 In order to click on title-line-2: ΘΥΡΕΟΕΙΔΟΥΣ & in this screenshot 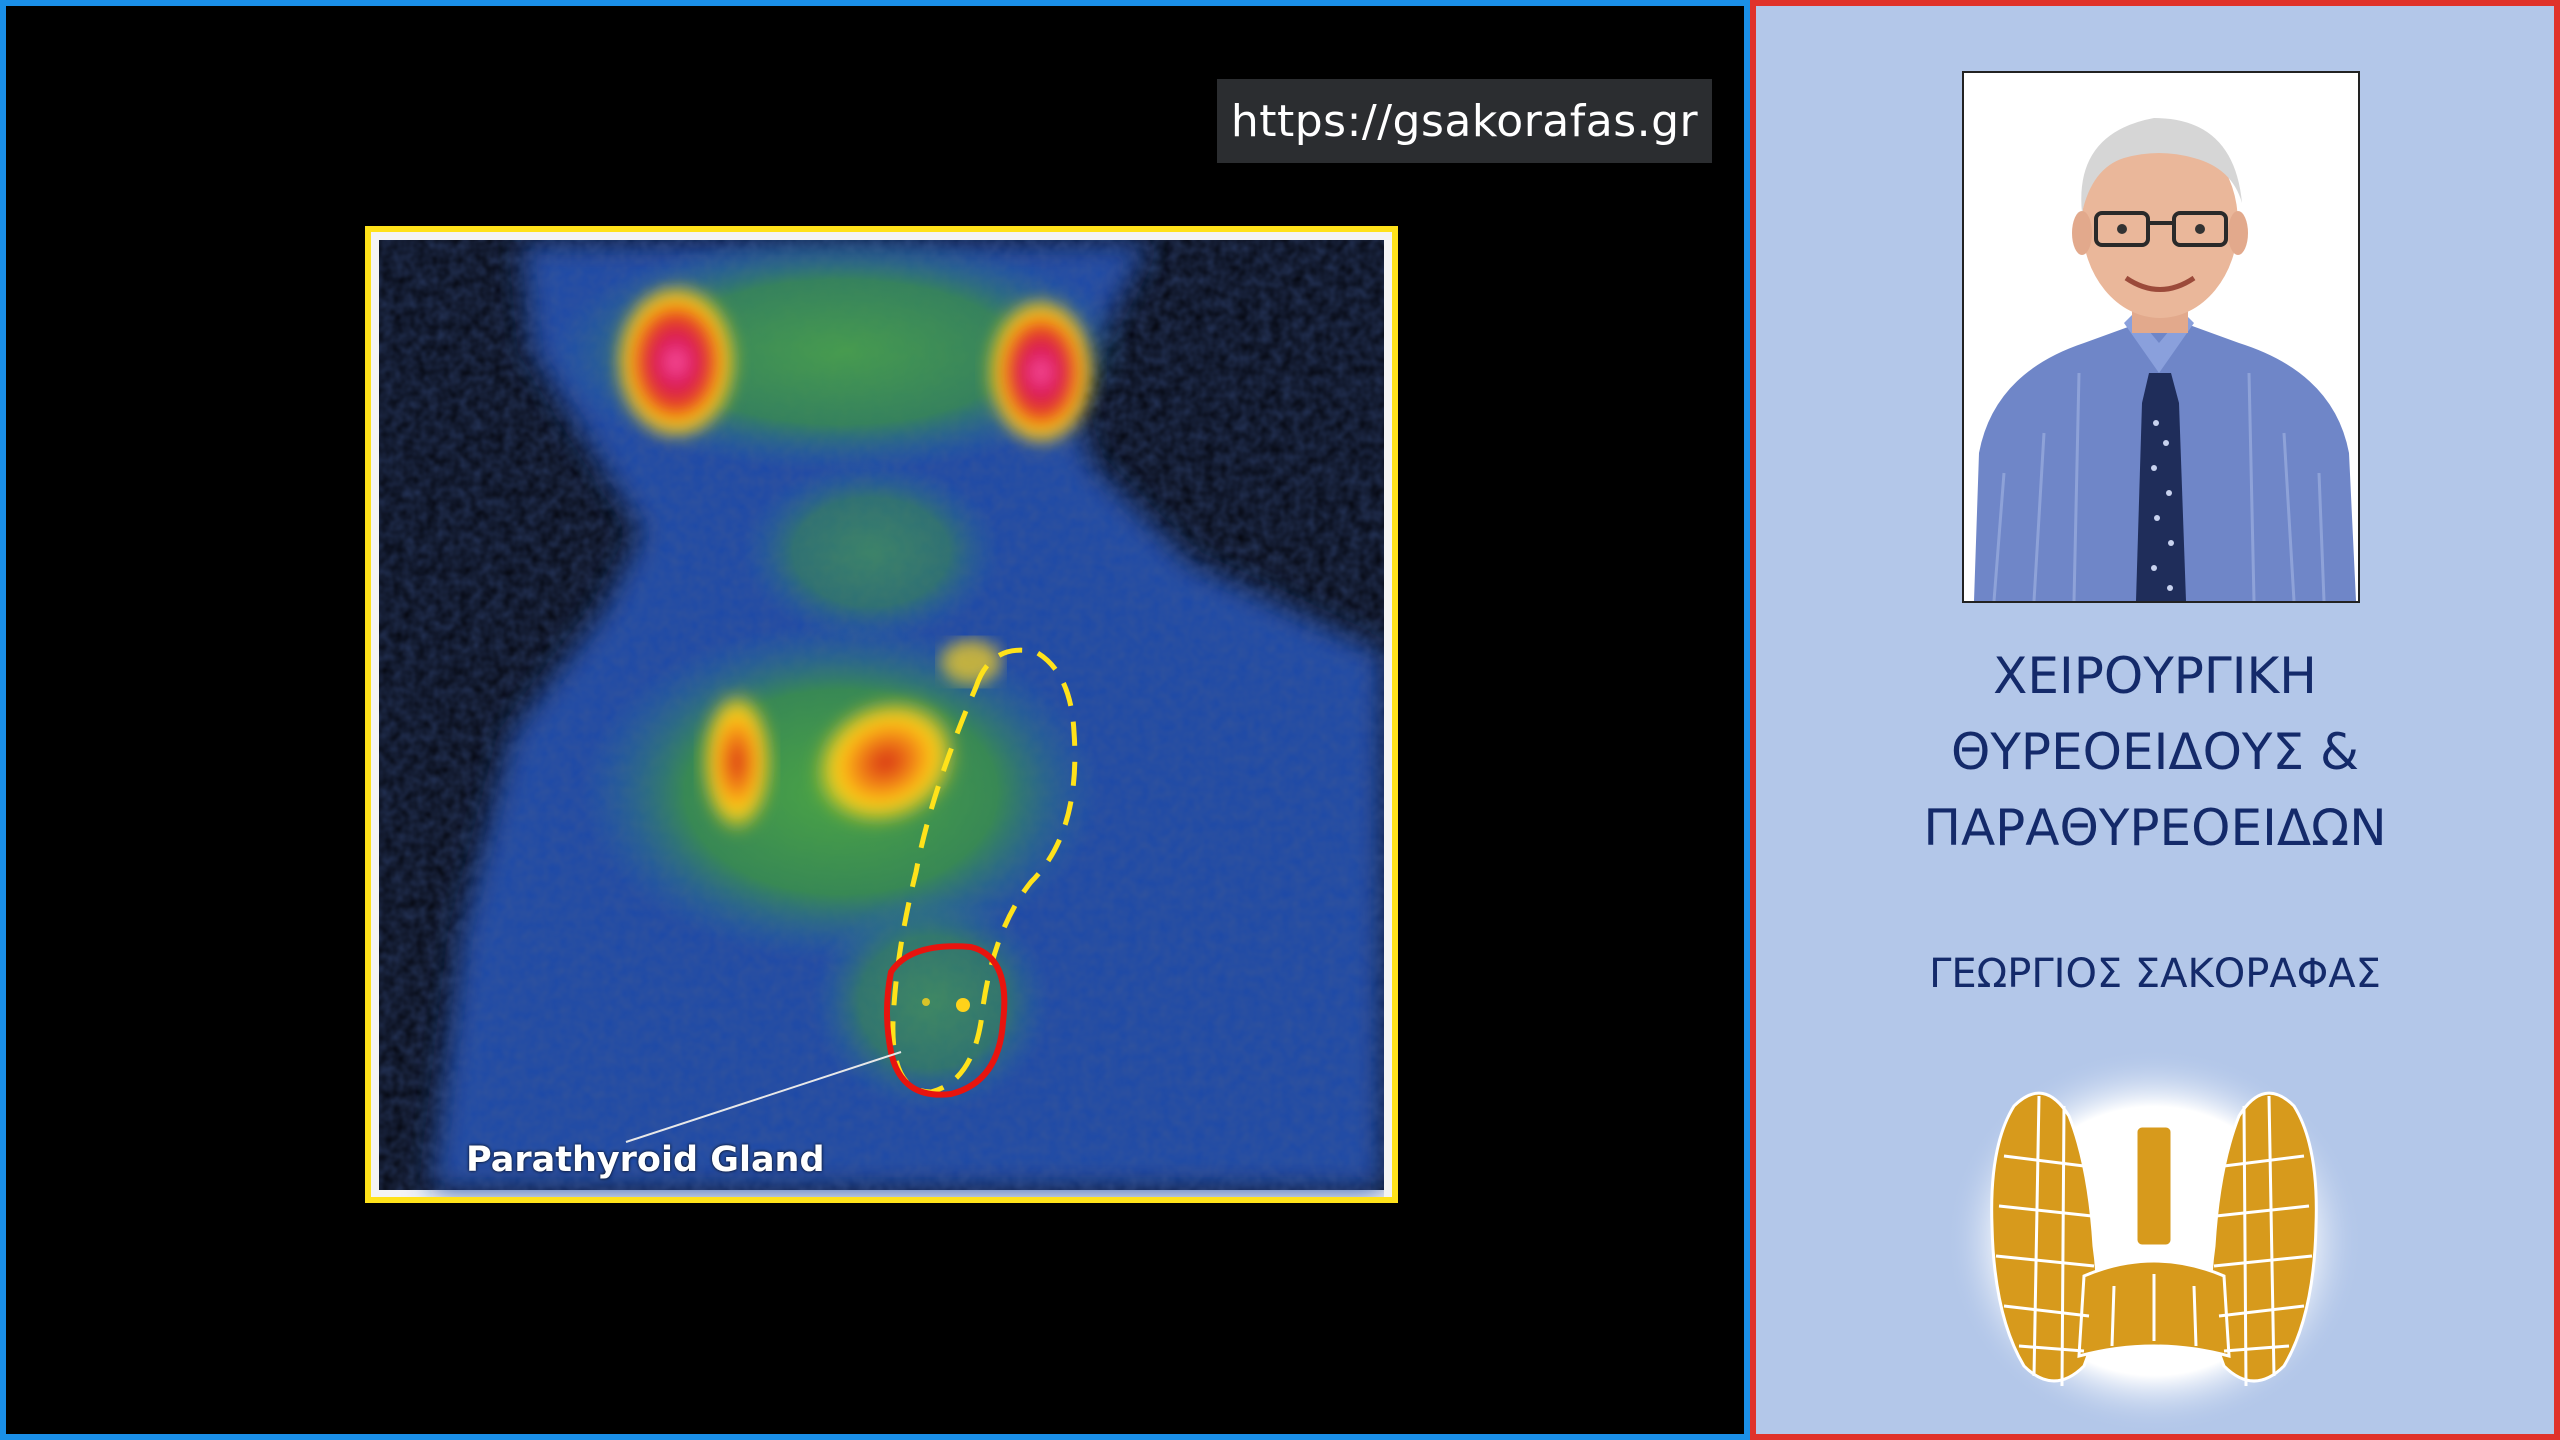, I will do `click(2155, 752)`.